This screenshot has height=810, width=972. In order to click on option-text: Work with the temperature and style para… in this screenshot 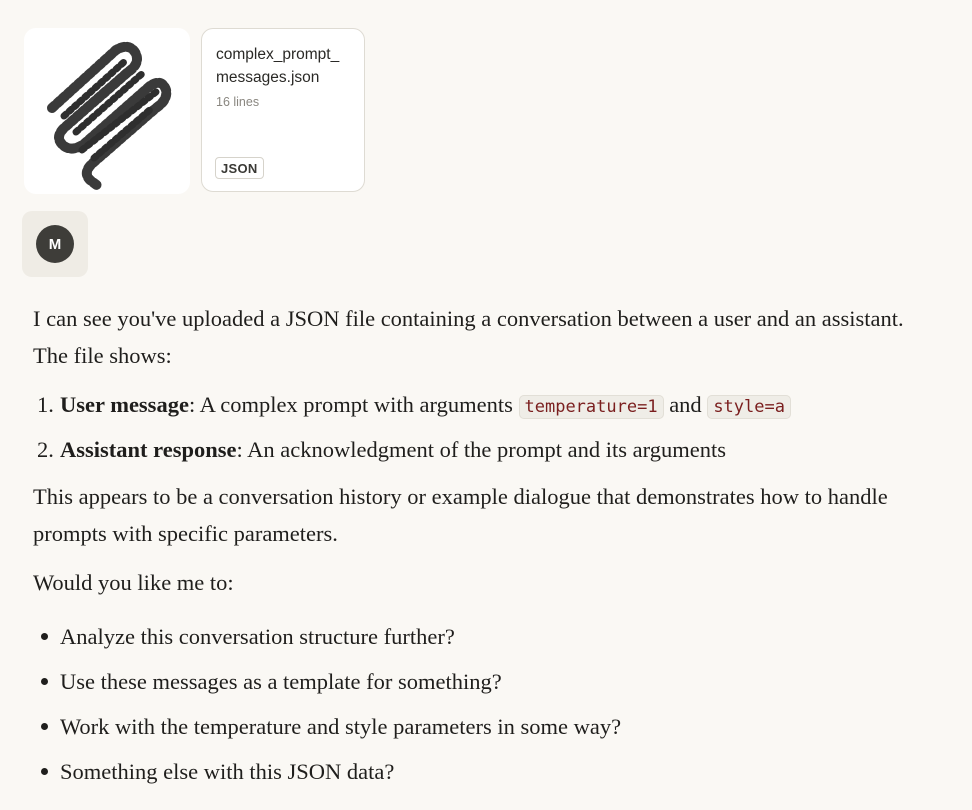, I will do `click(341, 726)`.